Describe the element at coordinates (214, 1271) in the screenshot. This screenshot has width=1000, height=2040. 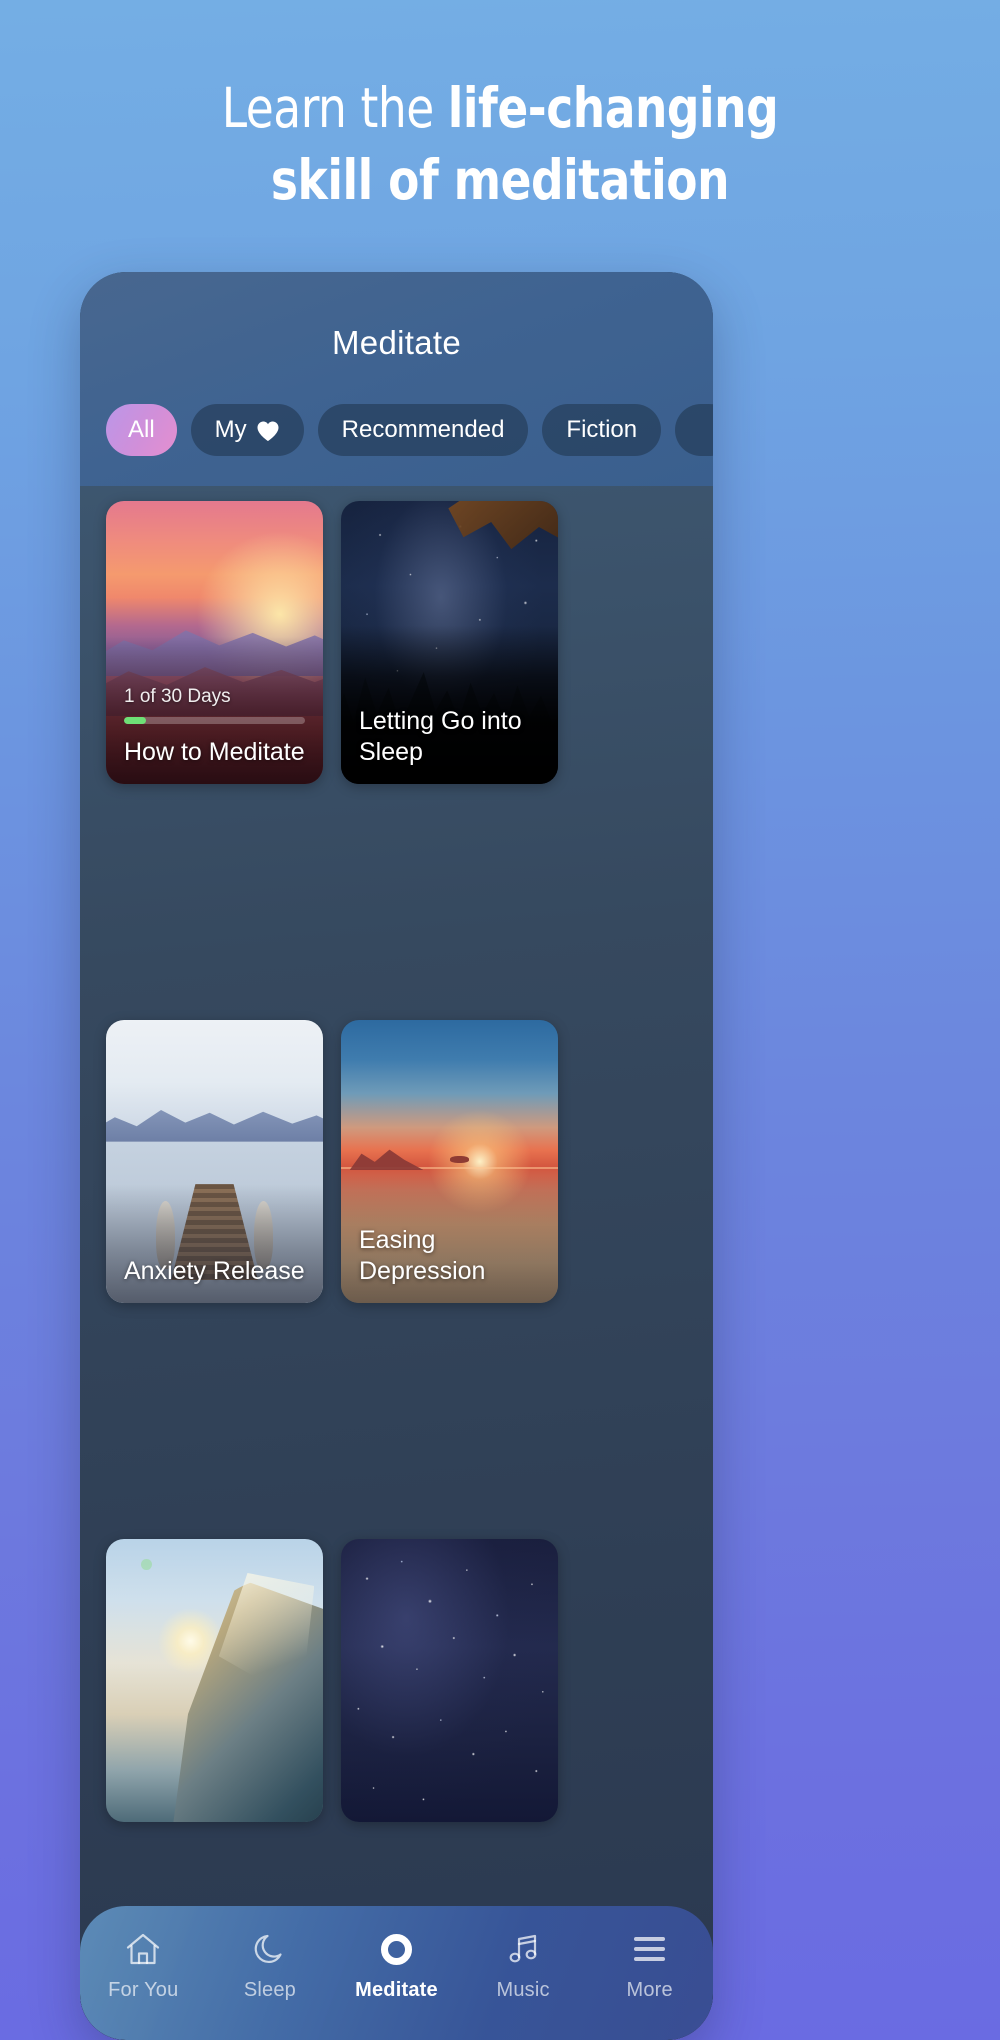
I see `card-title: Anxiety Release` at that location.